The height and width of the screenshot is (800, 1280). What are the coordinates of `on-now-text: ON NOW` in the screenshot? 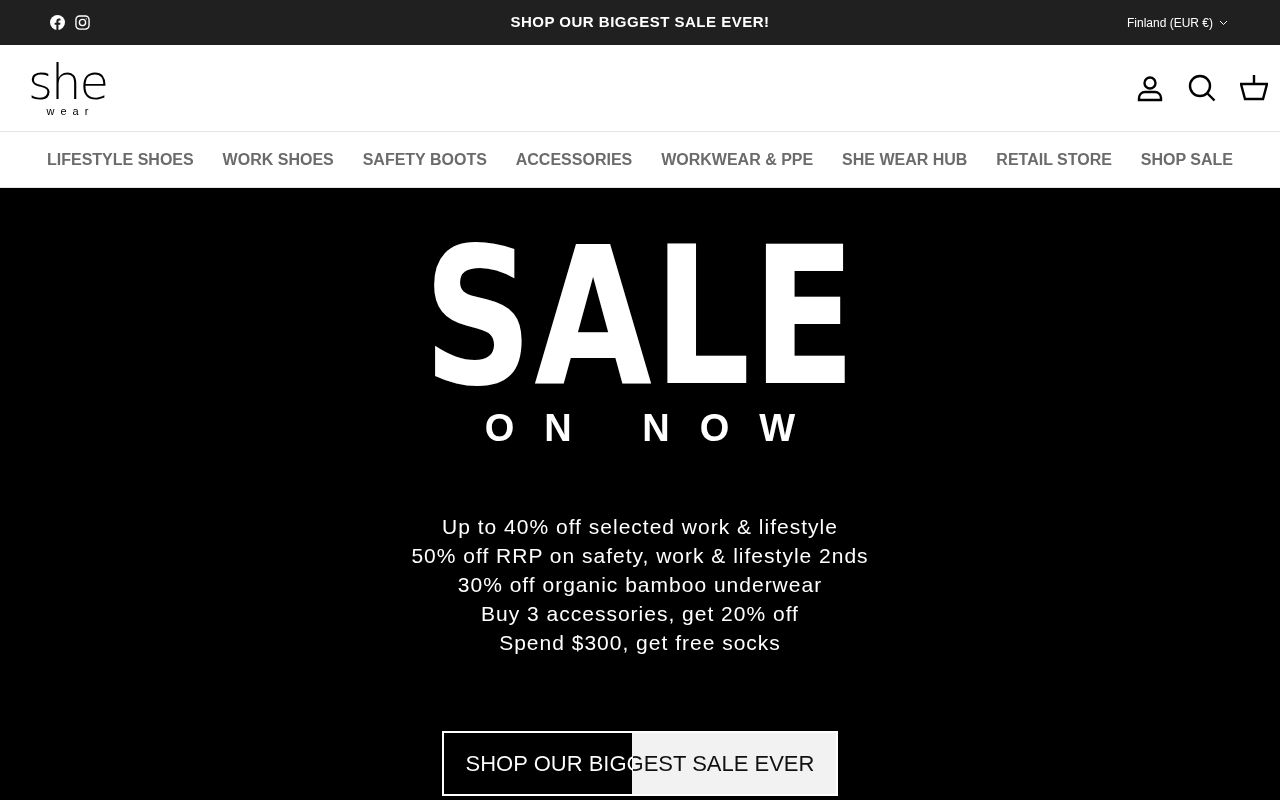 It's located at (654, 428).